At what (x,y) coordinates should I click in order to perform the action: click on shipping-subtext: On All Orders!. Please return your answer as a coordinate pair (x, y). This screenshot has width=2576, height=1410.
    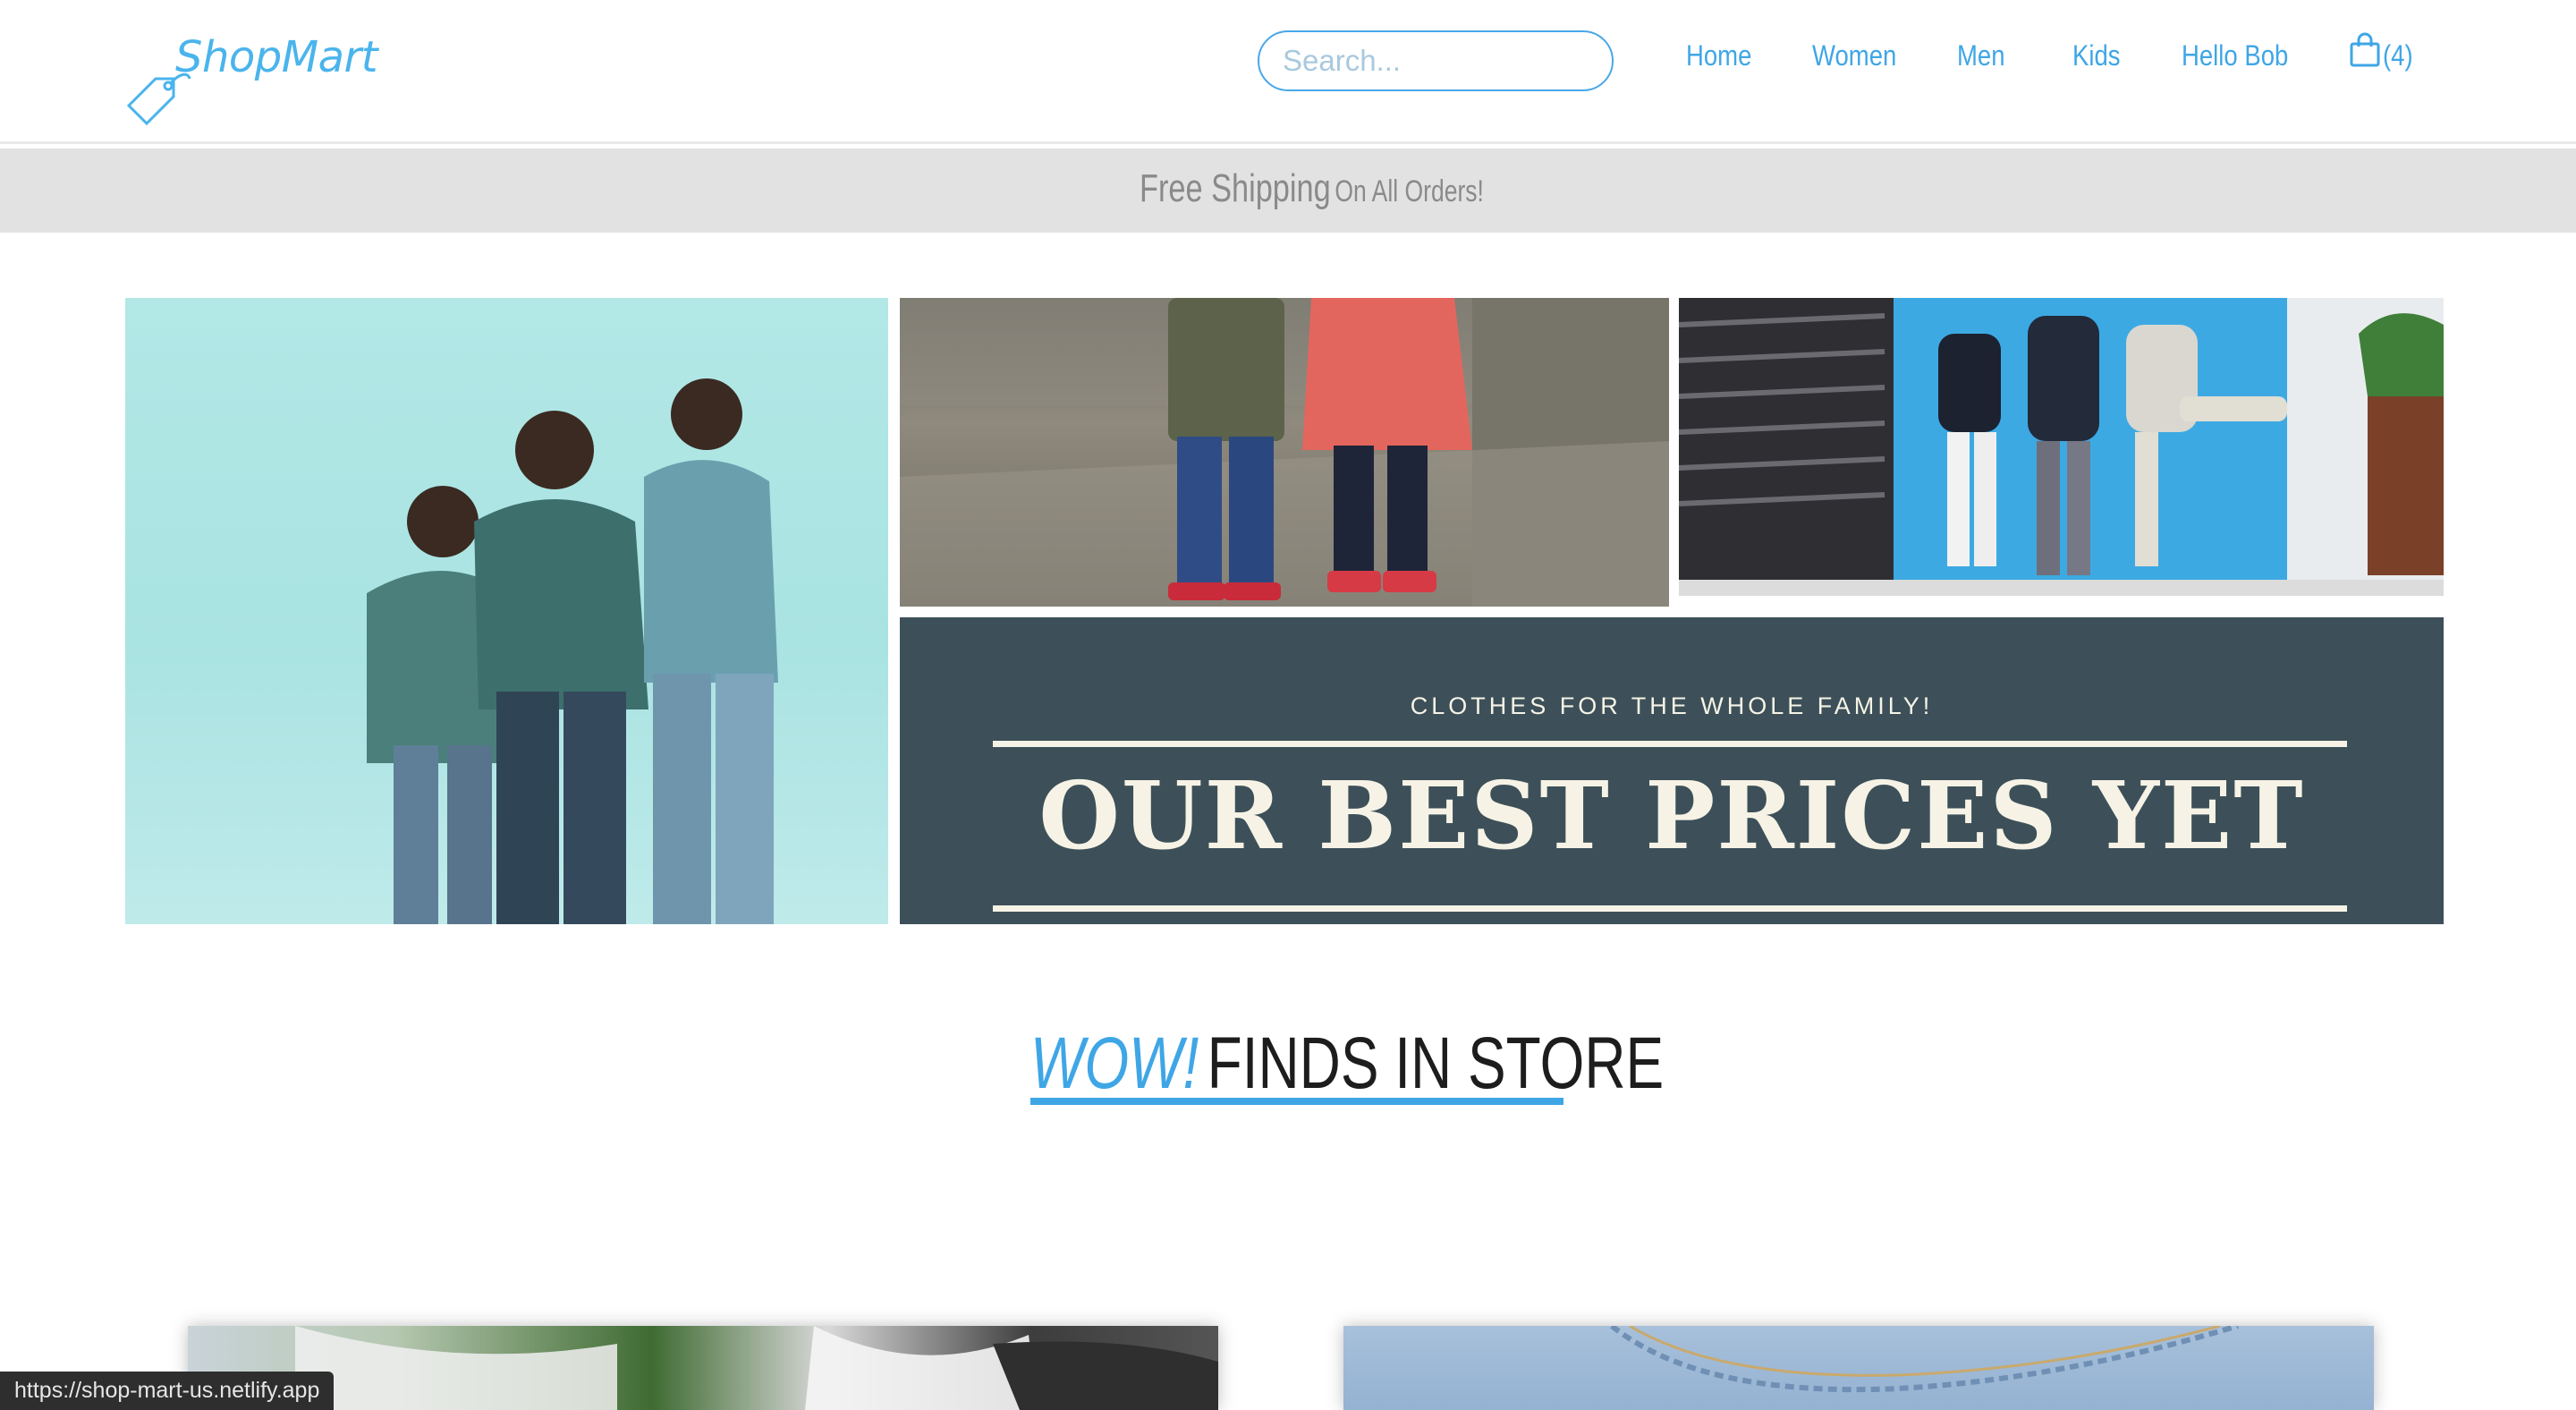
    Looking at the image, I should click on (1409, 191).